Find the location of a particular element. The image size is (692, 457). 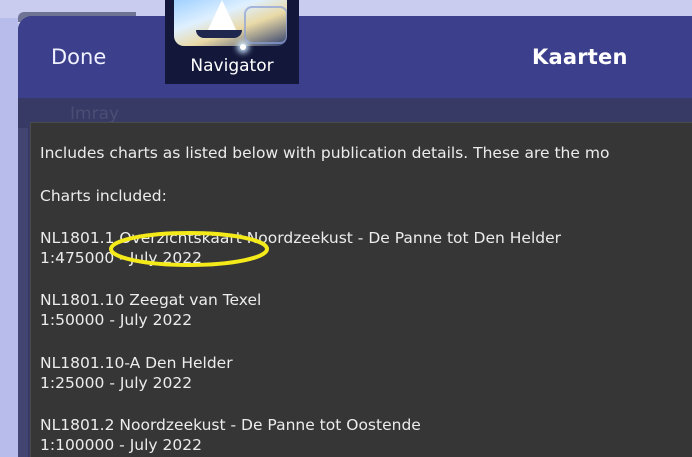

sail-shape is located at coordinates (222, 17).